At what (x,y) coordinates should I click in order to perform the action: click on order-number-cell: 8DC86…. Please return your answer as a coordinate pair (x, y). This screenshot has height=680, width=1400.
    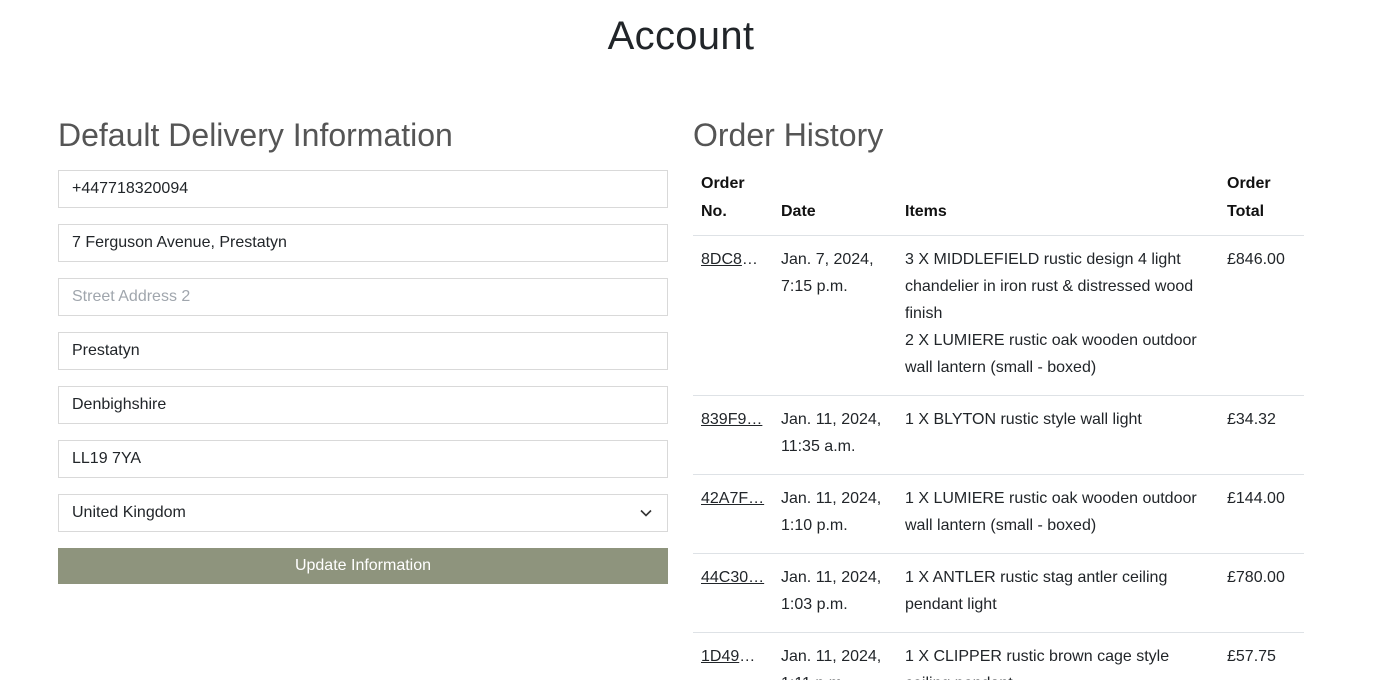
    Looking at the image, I should click on (733, 315).